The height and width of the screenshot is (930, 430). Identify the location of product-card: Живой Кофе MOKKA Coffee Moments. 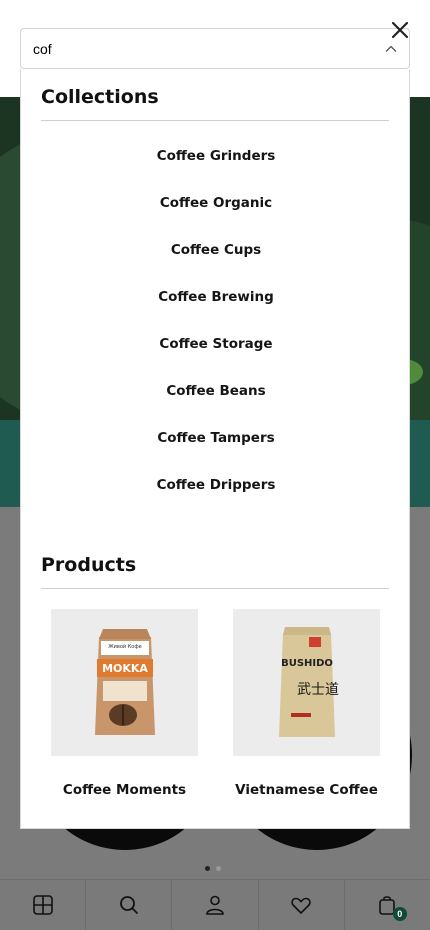
(124, 703).